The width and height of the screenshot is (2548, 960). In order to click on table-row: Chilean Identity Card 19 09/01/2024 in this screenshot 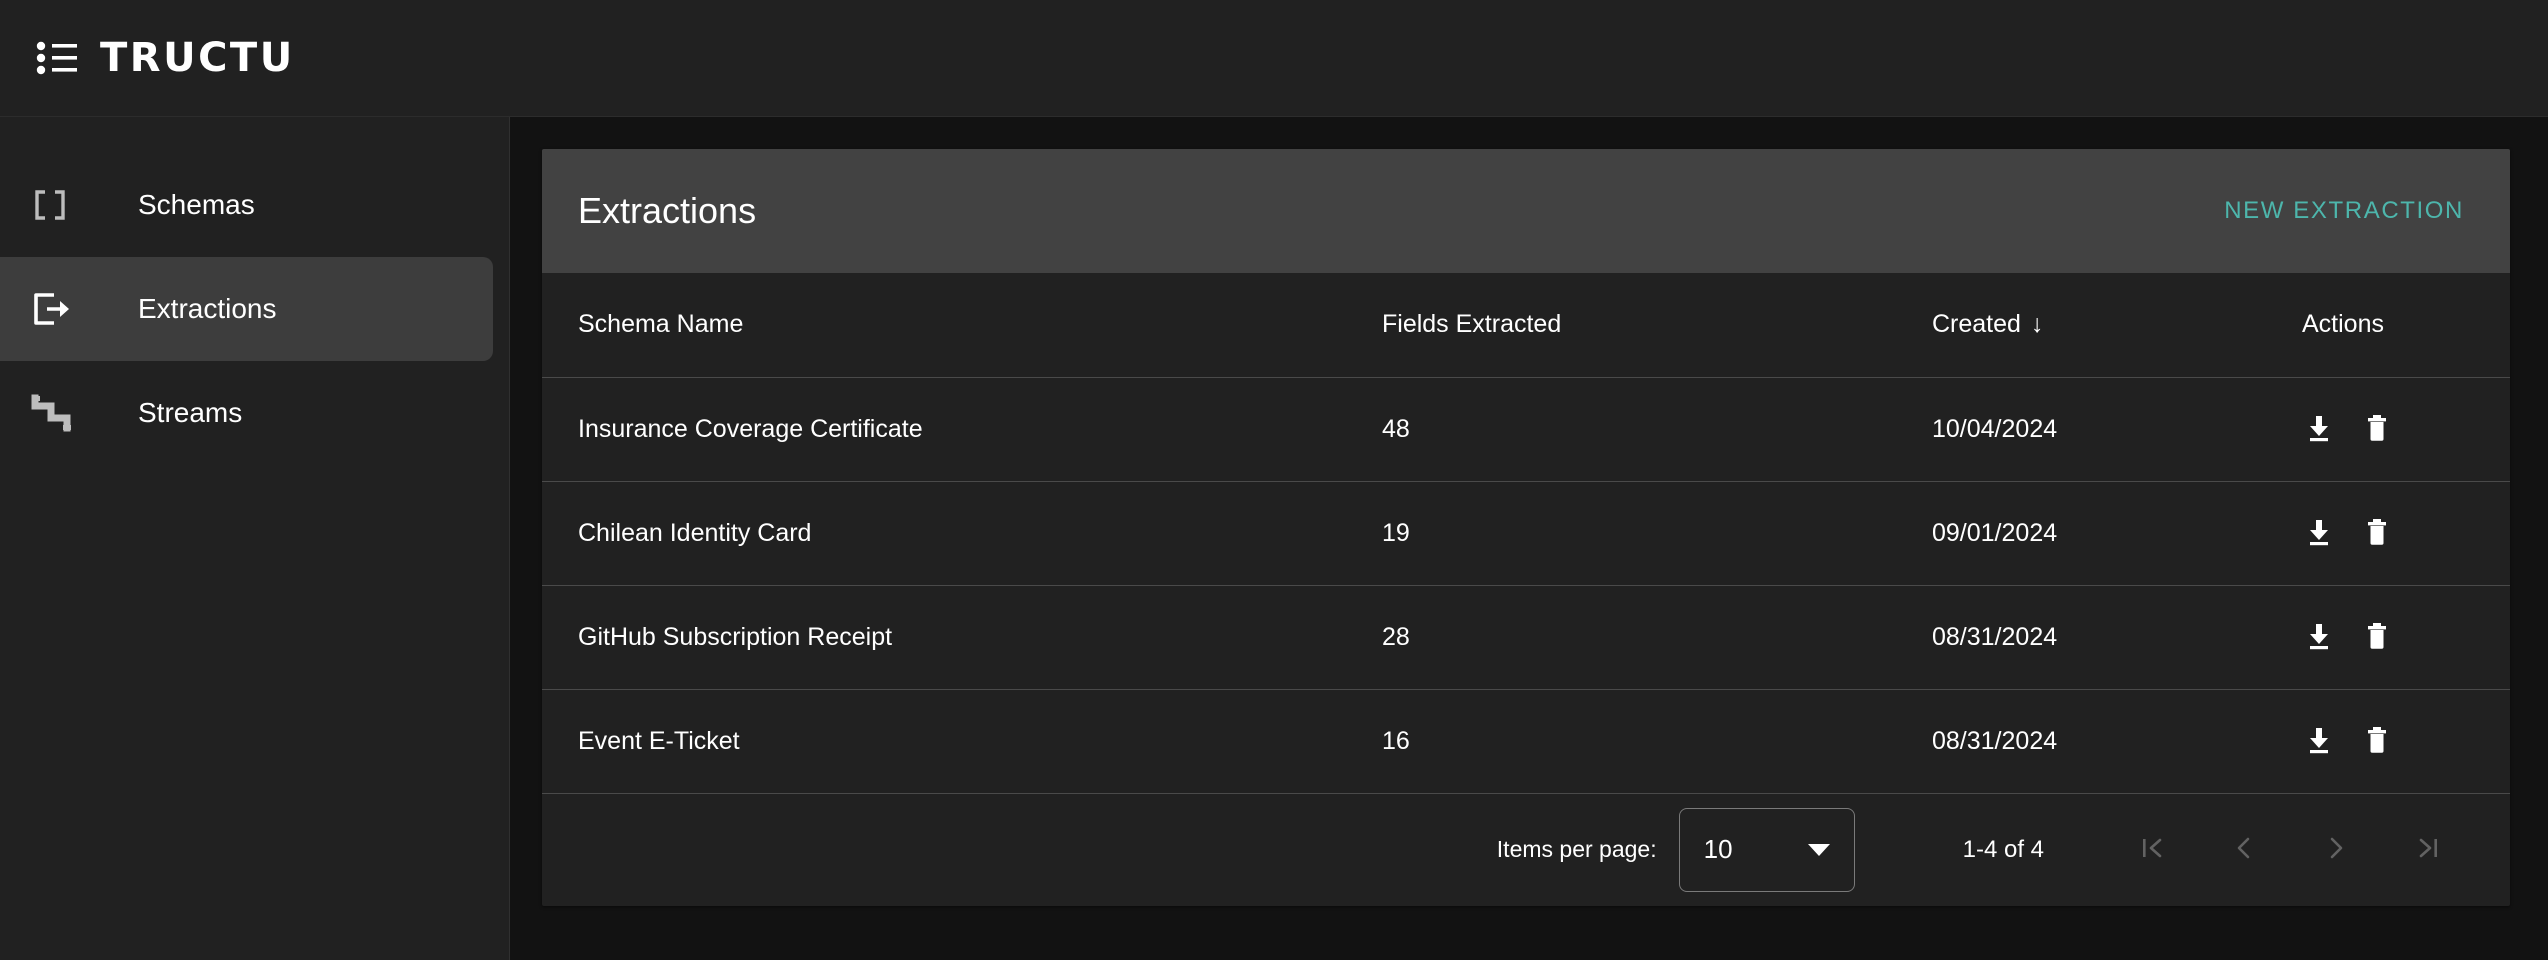, I will do `click(1526, 533)`.